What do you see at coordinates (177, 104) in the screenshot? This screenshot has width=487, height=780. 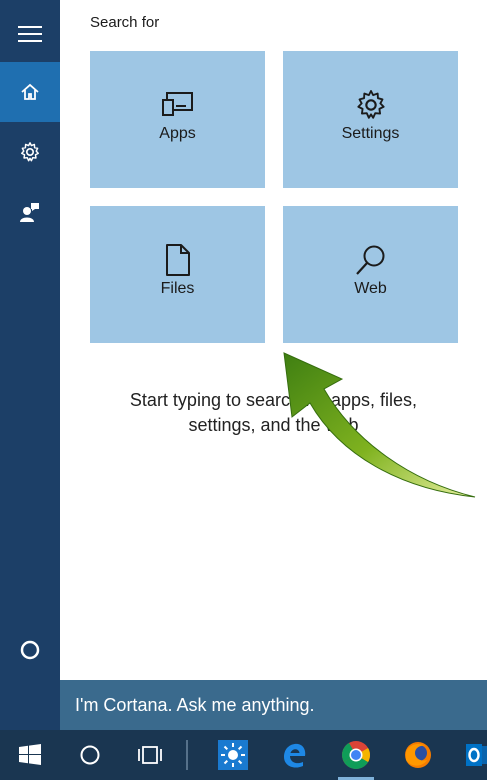 I see `apps-icon` at bounding box center [177, 104].